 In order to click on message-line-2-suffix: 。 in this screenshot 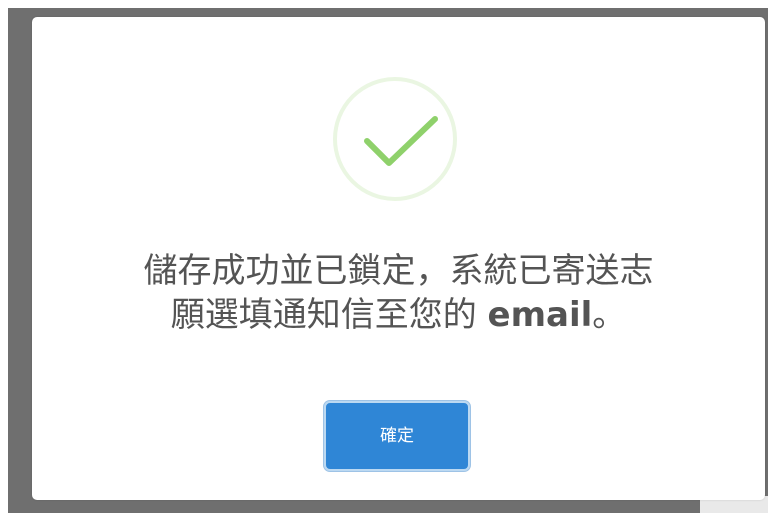, I will do `click(609, 315)`.